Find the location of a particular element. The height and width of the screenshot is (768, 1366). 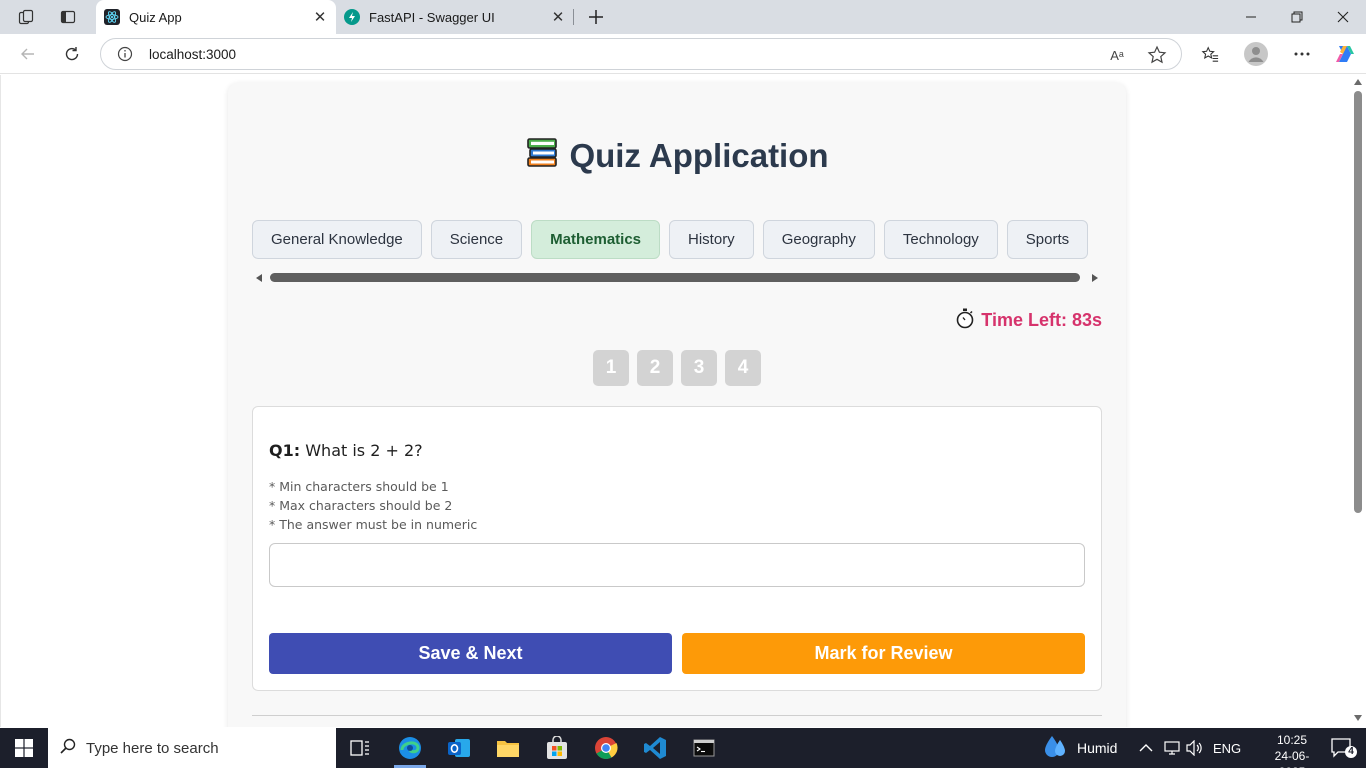

language-indicator: ENG is located at coordinates (1227, 748).